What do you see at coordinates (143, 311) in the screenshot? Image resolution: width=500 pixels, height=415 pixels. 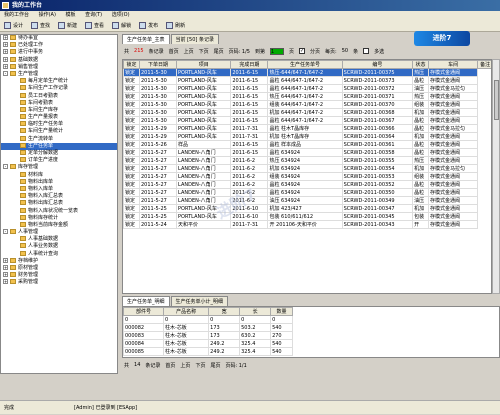 I see `detail-column-header: 部件号` at bounding box center [143, 311].